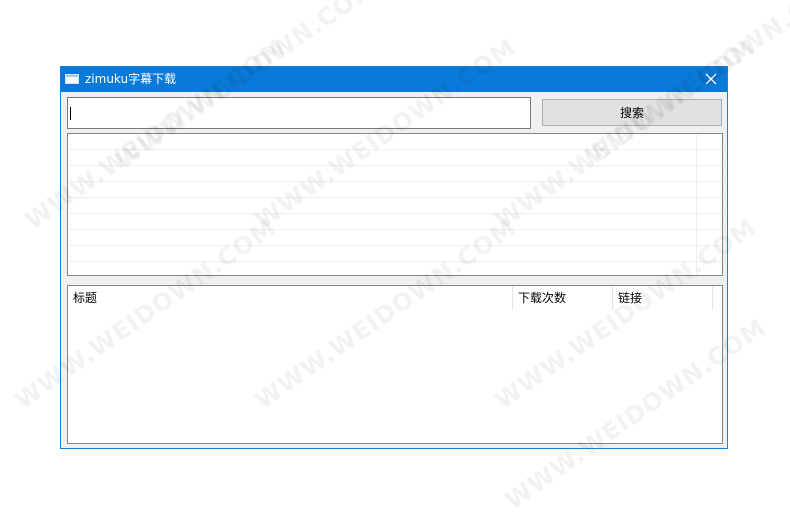 The height and width of the screenshot is (515, 790). I want to click on column-header-link: 链接, so click(663, 298).